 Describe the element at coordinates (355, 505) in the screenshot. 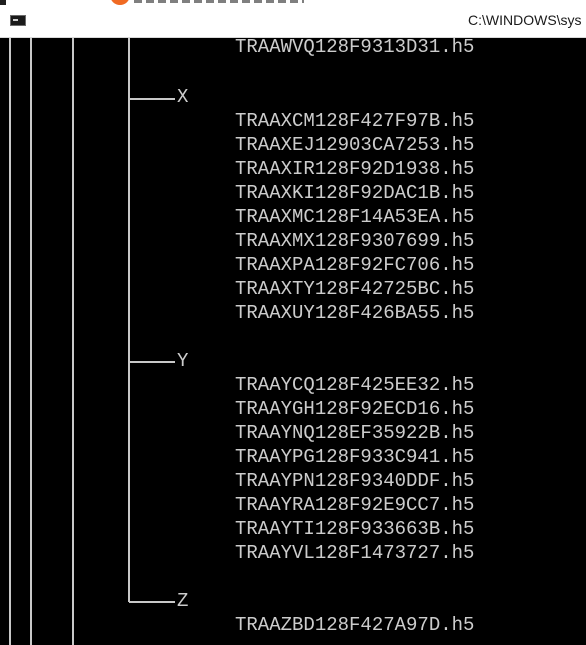

I see `file-entry: TRAAYRA128F92E9CC7.h5` at that location.